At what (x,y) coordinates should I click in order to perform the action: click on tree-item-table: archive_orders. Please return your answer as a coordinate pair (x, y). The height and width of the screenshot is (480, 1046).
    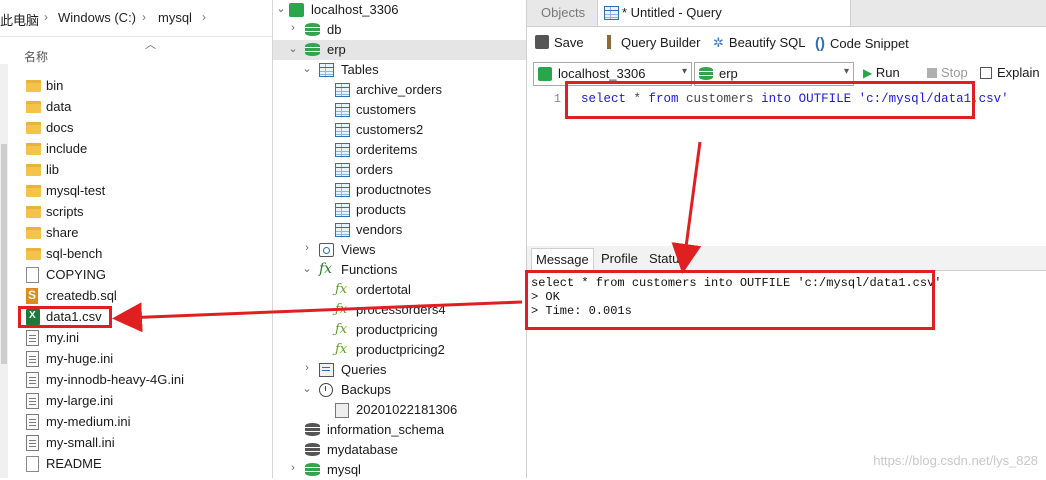
    Looking at the image, I should click on (399, 90).